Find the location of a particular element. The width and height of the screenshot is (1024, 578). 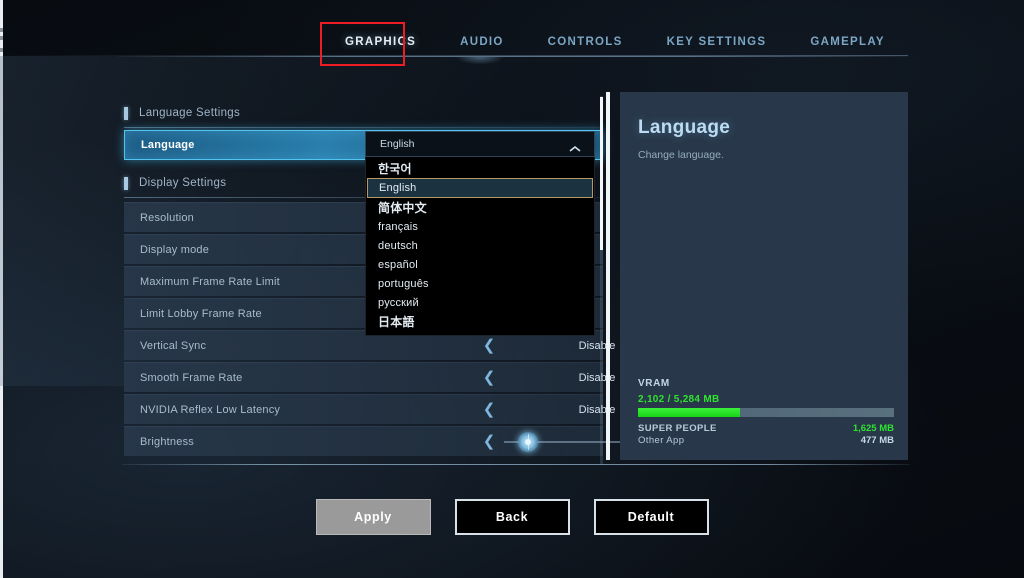

setting-label: Maximum Frame Rate Limit is located at coordinates (210, 281).